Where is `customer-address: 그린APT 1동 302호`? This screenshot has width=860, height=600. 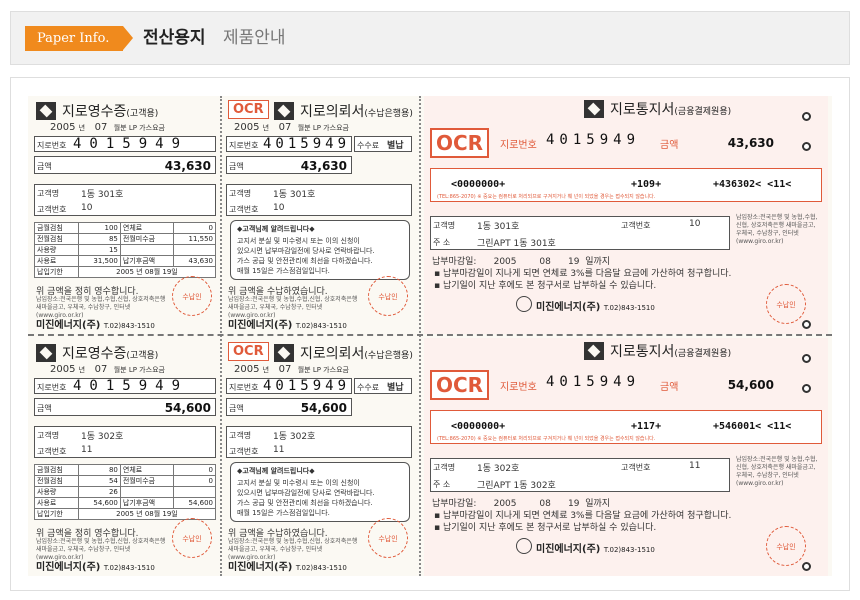
customer-address: 그린APT 1동 302호 is located at coordinates (516, 486).